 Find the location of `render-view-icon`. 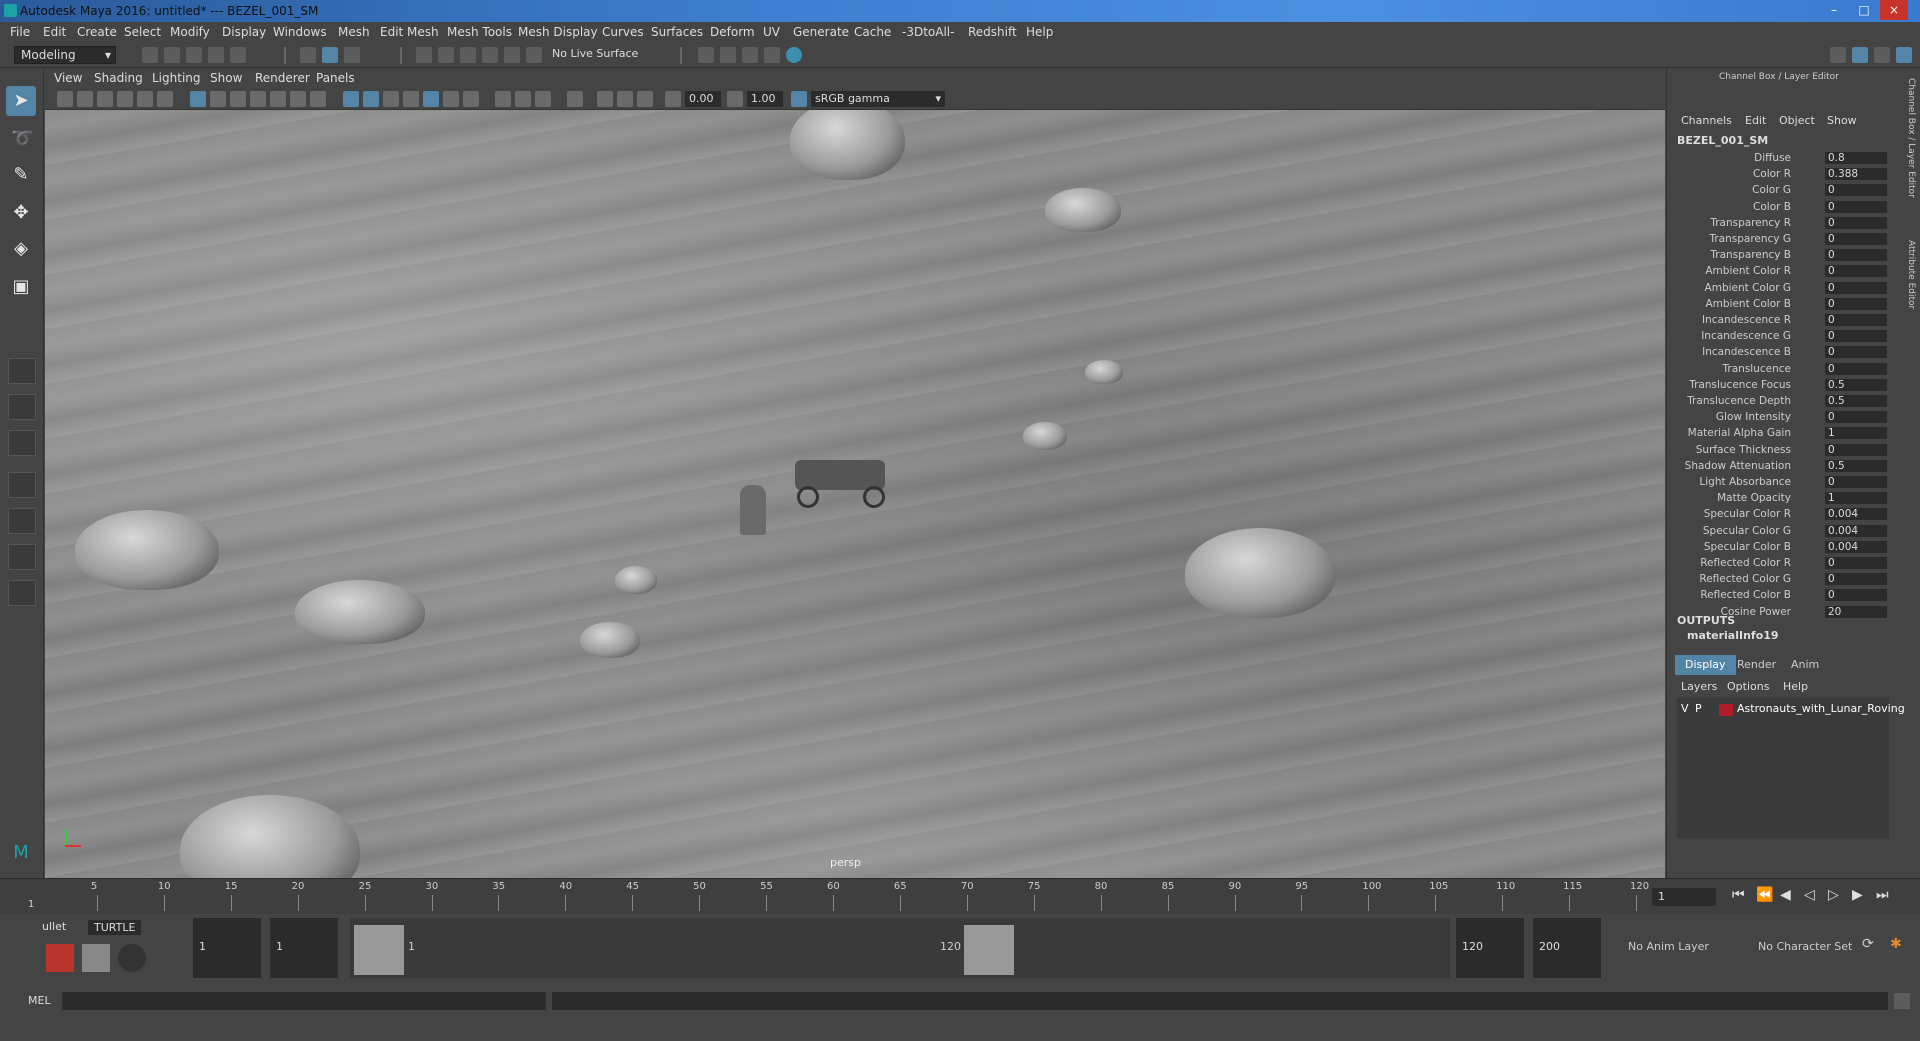

render-view-icon is located at coordinates (772, 55).